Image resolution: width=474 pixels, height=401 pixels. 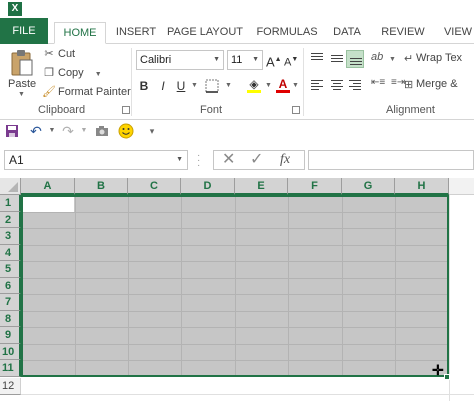 I want to click on font-color-a-icon: A, so click(x=283, y=84).